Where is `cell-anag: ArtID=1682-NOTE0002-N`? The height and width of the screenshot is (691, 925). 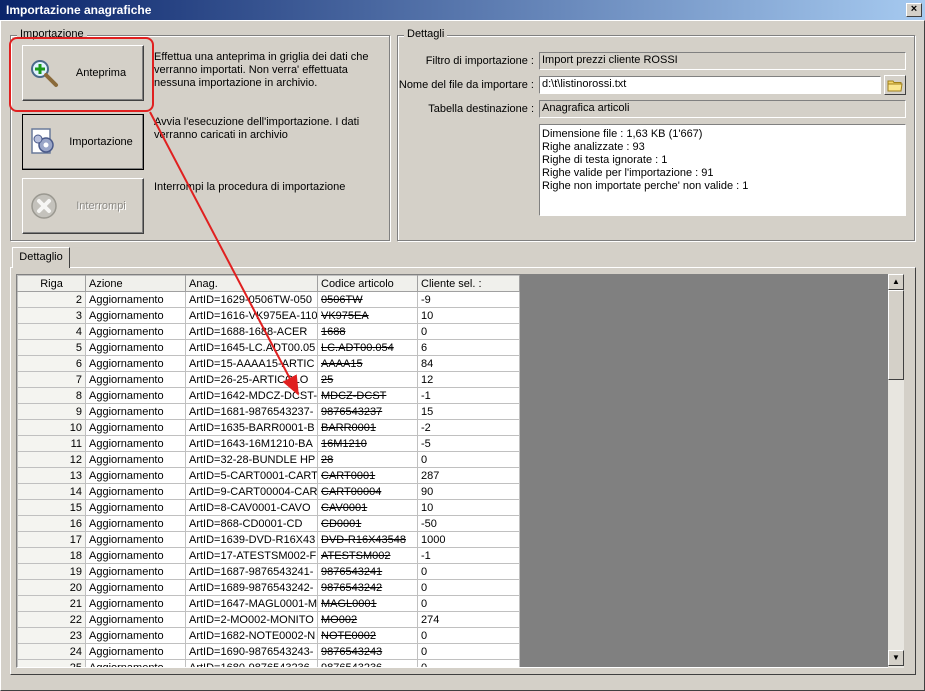
cell-anag: ArtID=1682-NOTE0002-N is located at coordinates (251, 635).